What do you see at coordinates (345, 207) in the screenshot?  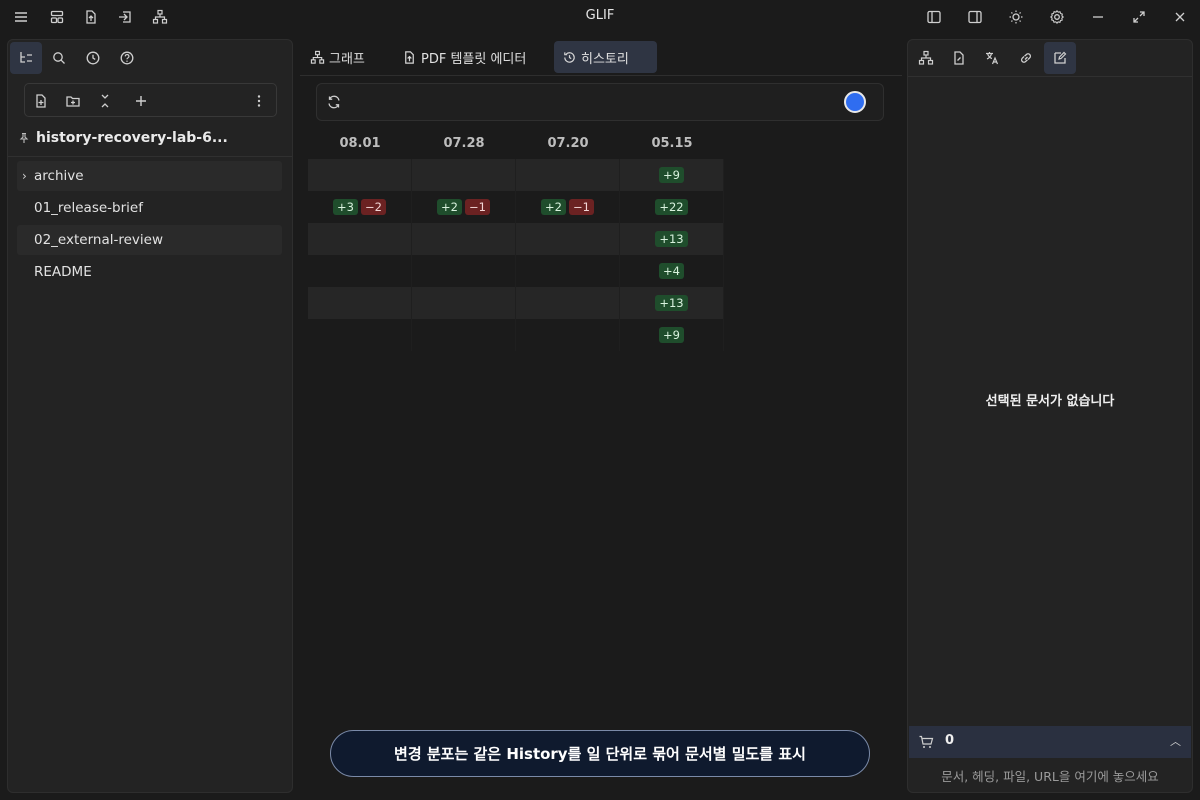 I see `additions-badge: +3` at bounding box center [345, 207].